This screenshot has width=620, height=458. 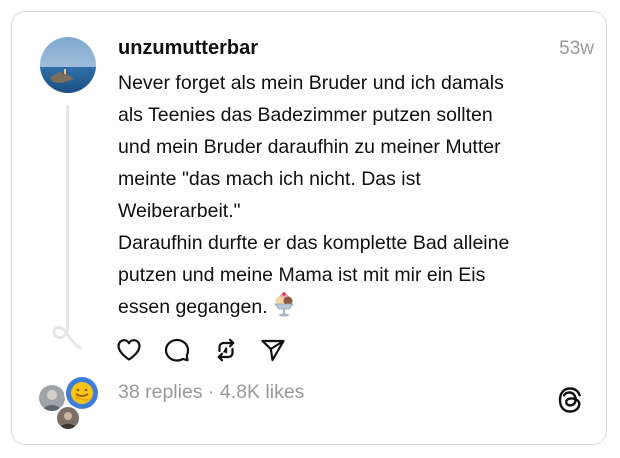 What do you see at coordinates (68, 65) in the screenshot?
I see `author-avatar` at bounding box center [68, 65].